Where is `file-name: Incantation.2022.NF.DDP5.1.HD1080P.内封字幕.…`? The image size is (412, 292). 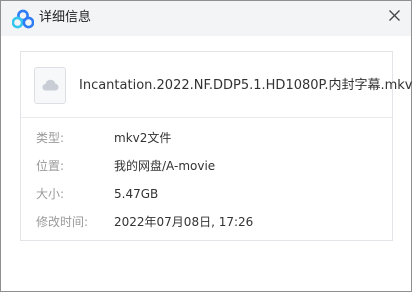
file-name: Incantation.2022.NF.DDP5.1.HD1080P.内封字幕.… is located at coordinates (245, 85).